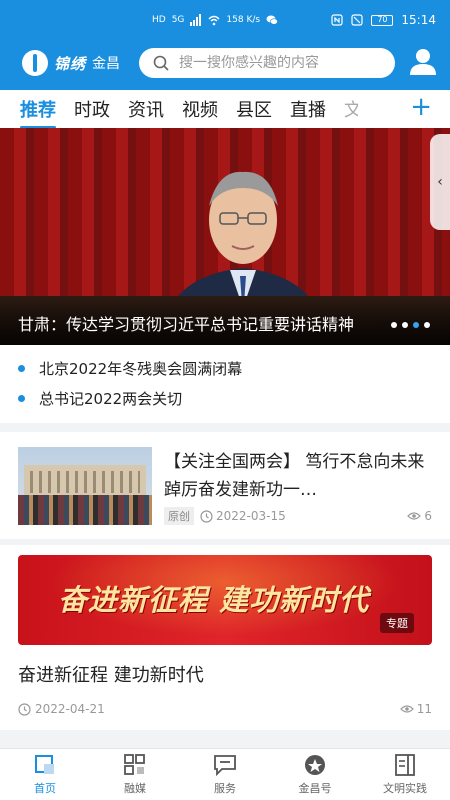  I want to click on category-tabs: 推荐 时政 资讯 视频 县区 直播 文 +, so click(225, 109).